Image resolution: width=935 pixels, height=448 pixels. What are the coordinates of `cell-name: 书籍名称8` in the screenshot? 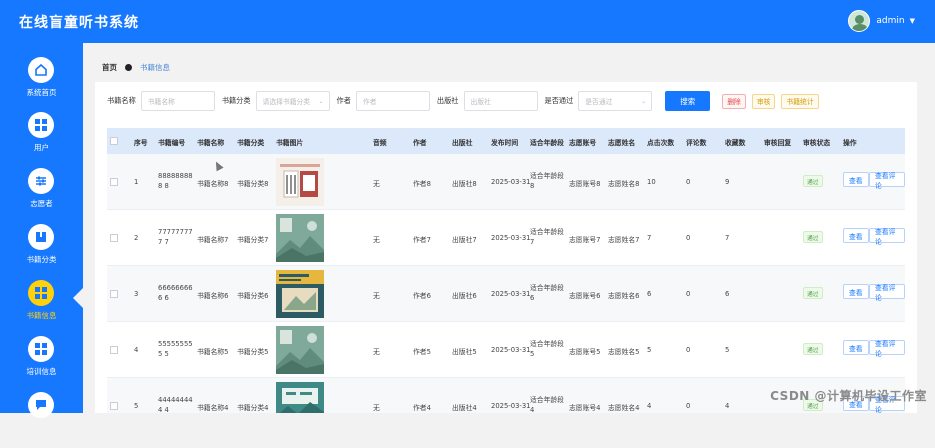 It's located at (213, 183).